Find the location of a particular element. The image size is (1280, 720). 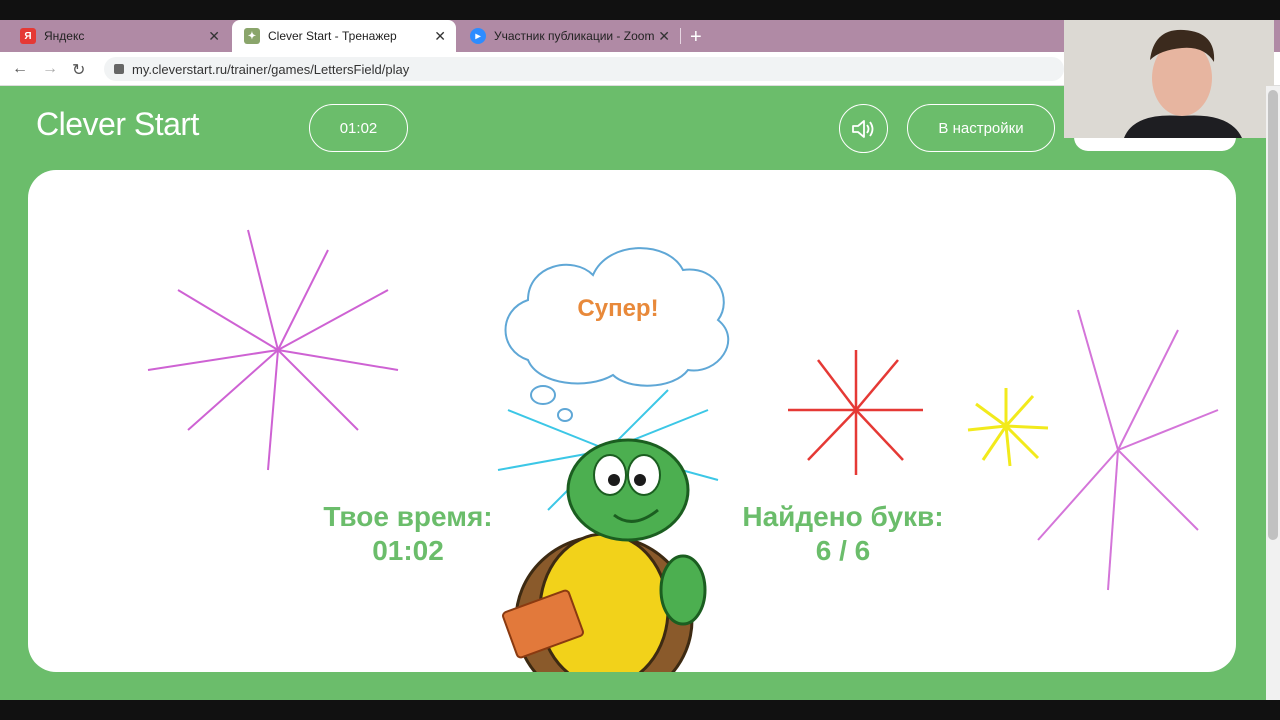

tab-clever-start: ✦ Clever Start - Тренажер ✕ is located at coordinates (344, 36).